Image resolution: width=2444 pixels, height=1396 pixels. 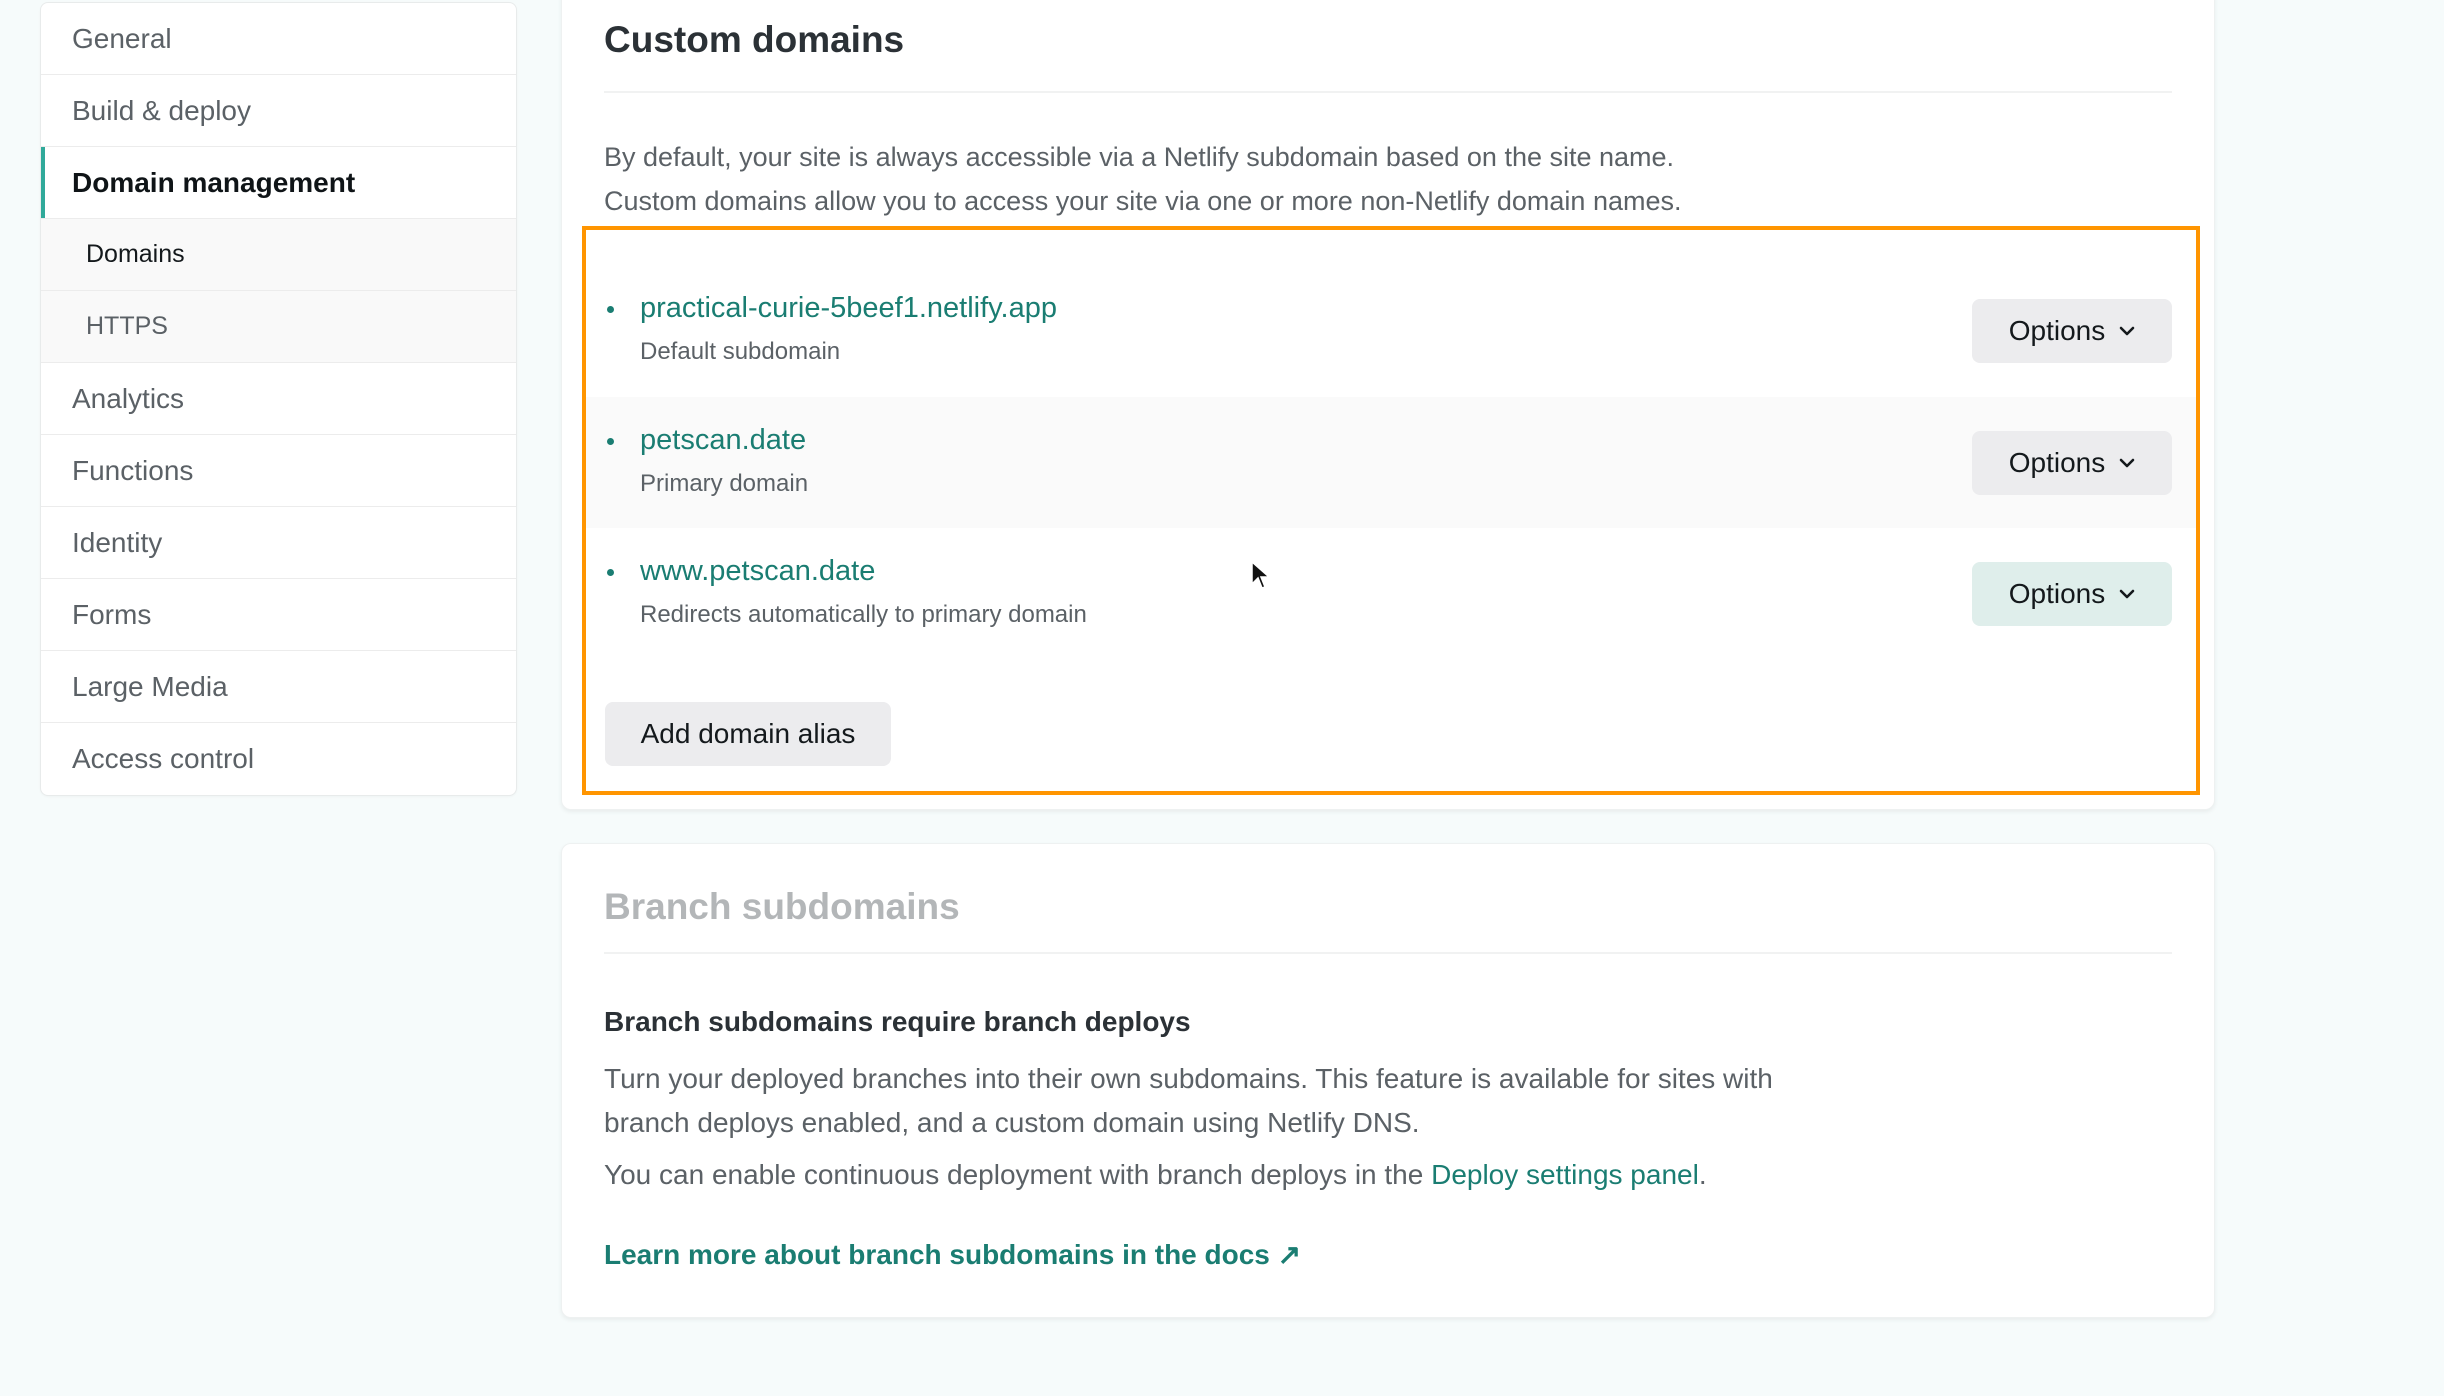 What do you see at coordinates (150, 686) in the screenshot?
I see `sidebar-item-label: Large Media` at bounding box center [150, 686].